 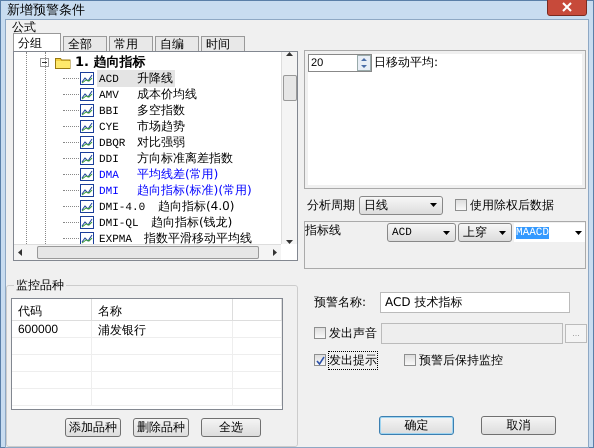 I want to click on spin-field: 20, so click(x=340, y=63).